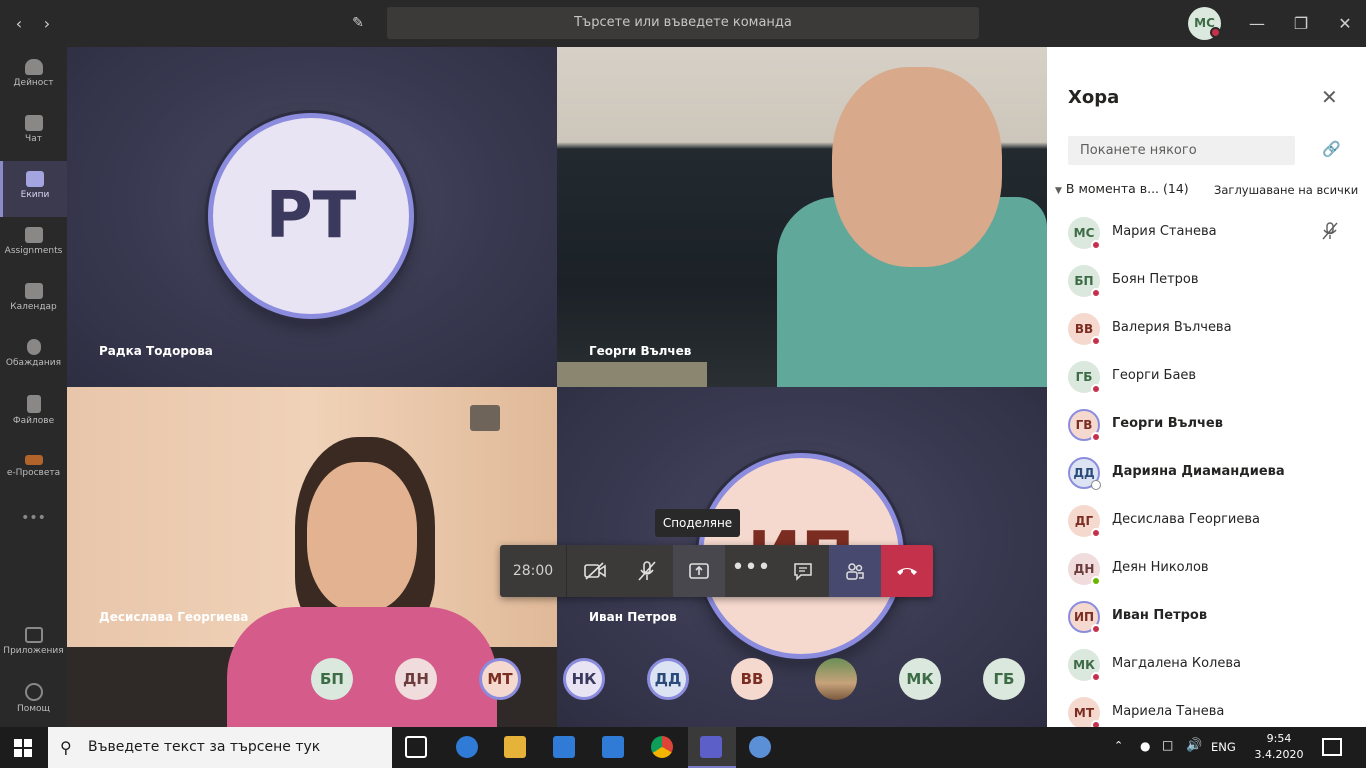 This screenshot has width=1366, height=768. Describe the element at coordinates (1279, 758) in the screenshot. I see `clock-date: 3.4.2020 г.` at that location.